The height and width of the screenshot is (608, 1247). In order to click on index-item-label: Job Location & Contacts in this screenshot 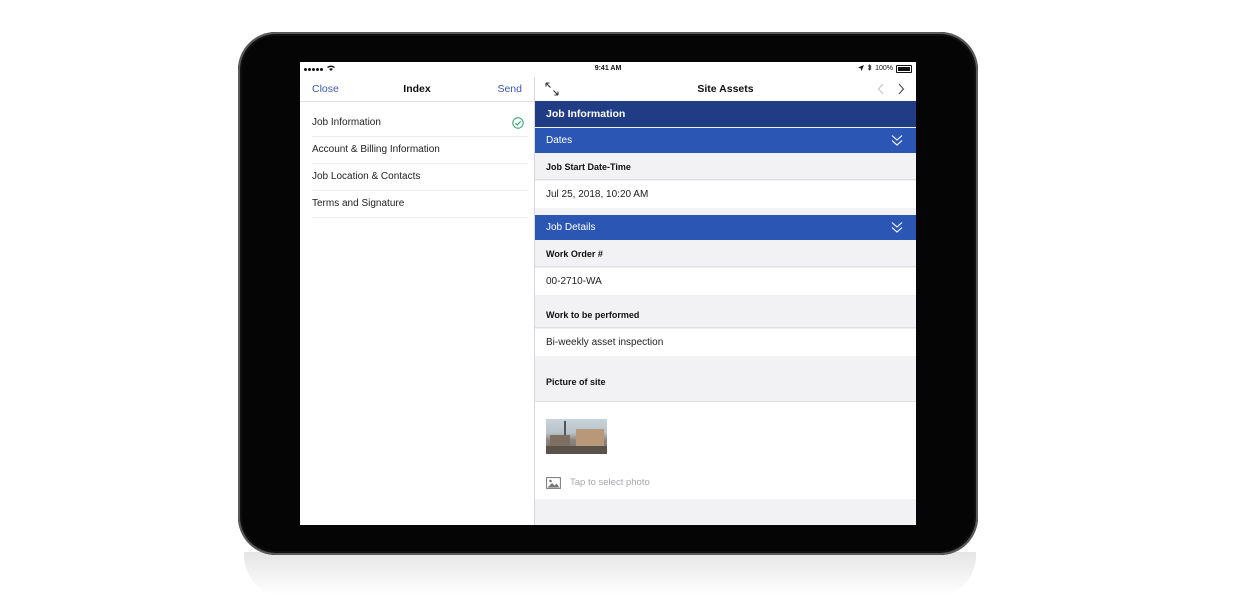, I will do `click(366, 176)`.